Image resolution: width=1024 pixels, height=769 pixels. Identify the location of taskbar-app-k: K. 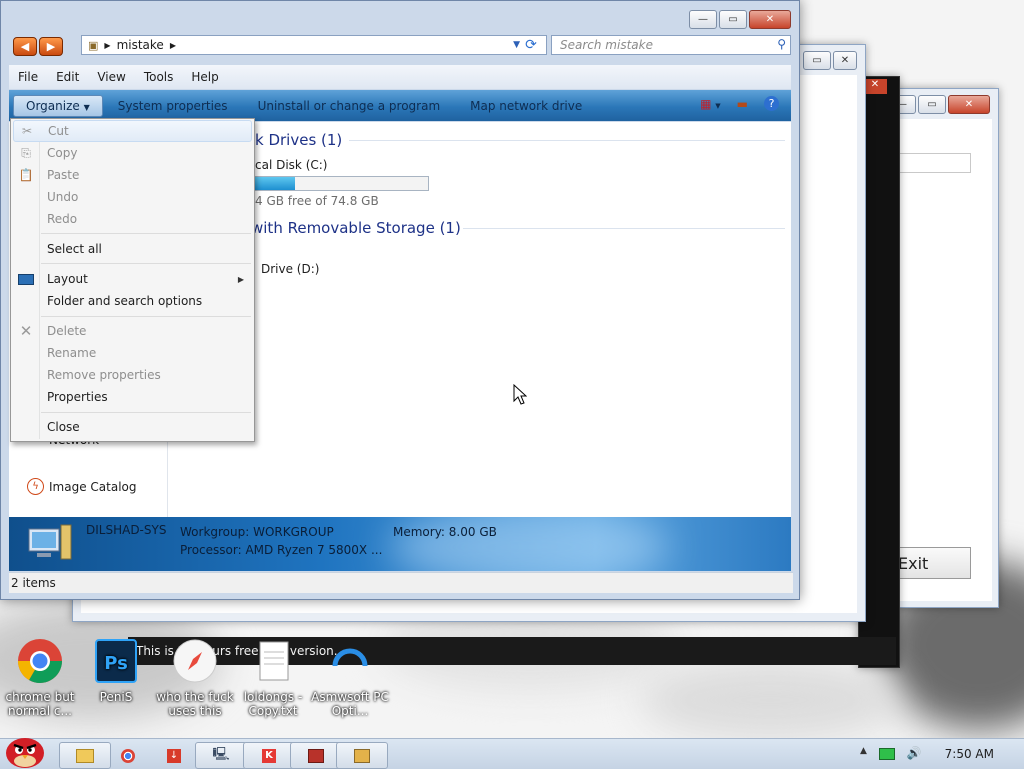
(269, 755).